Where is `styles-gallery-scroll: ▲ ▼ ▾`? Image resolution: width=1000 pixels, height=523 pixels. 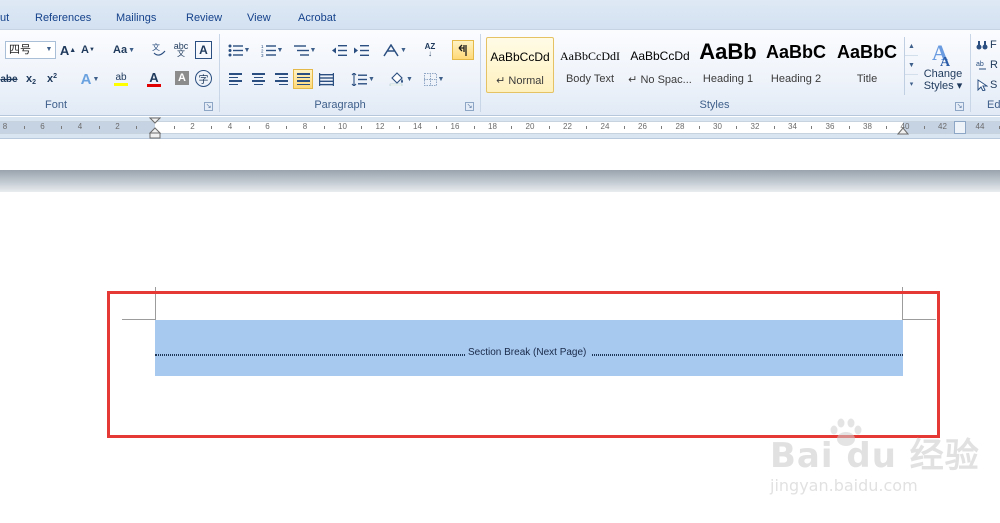 styles-gallery-scroll: ▲ ▼ ▾ is located at coordinates (911, 66).